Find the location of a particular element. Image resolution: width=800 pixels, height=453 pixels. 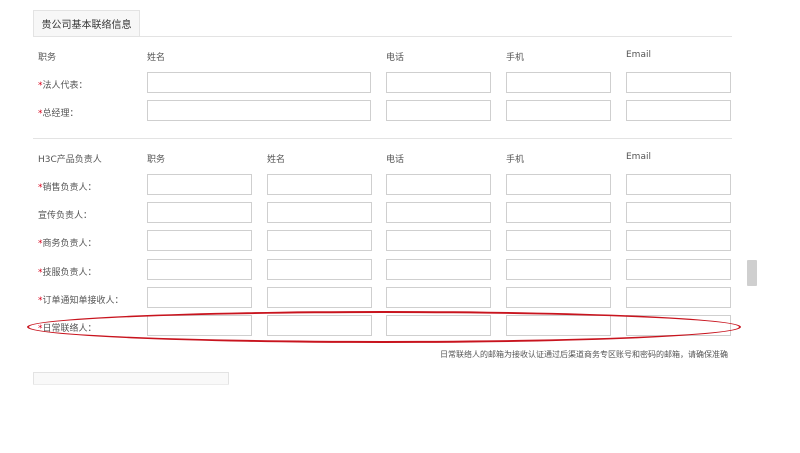

row-label-business: *商务负责人： is located at coordinates (67, 242).